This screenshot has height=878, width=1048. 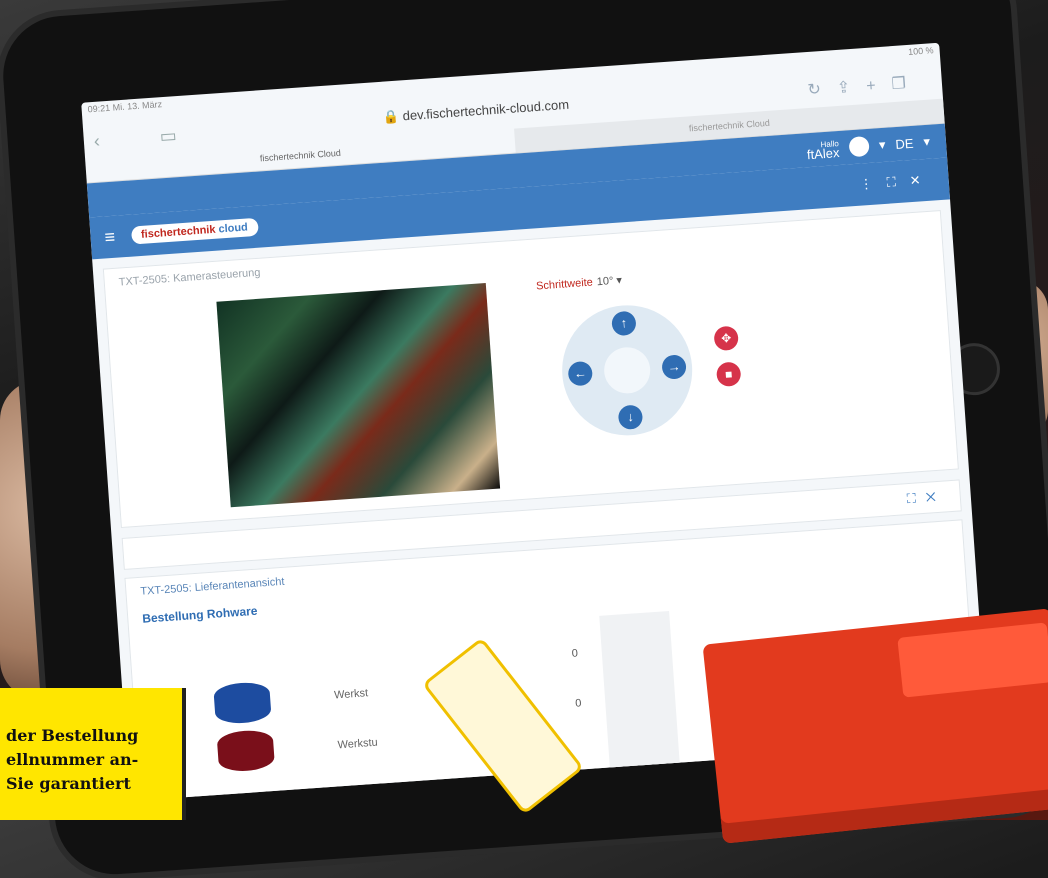 I want to click on address-bar: 🔒 dev.fischertechnik-cloud.com, so click(x=475, y=111).